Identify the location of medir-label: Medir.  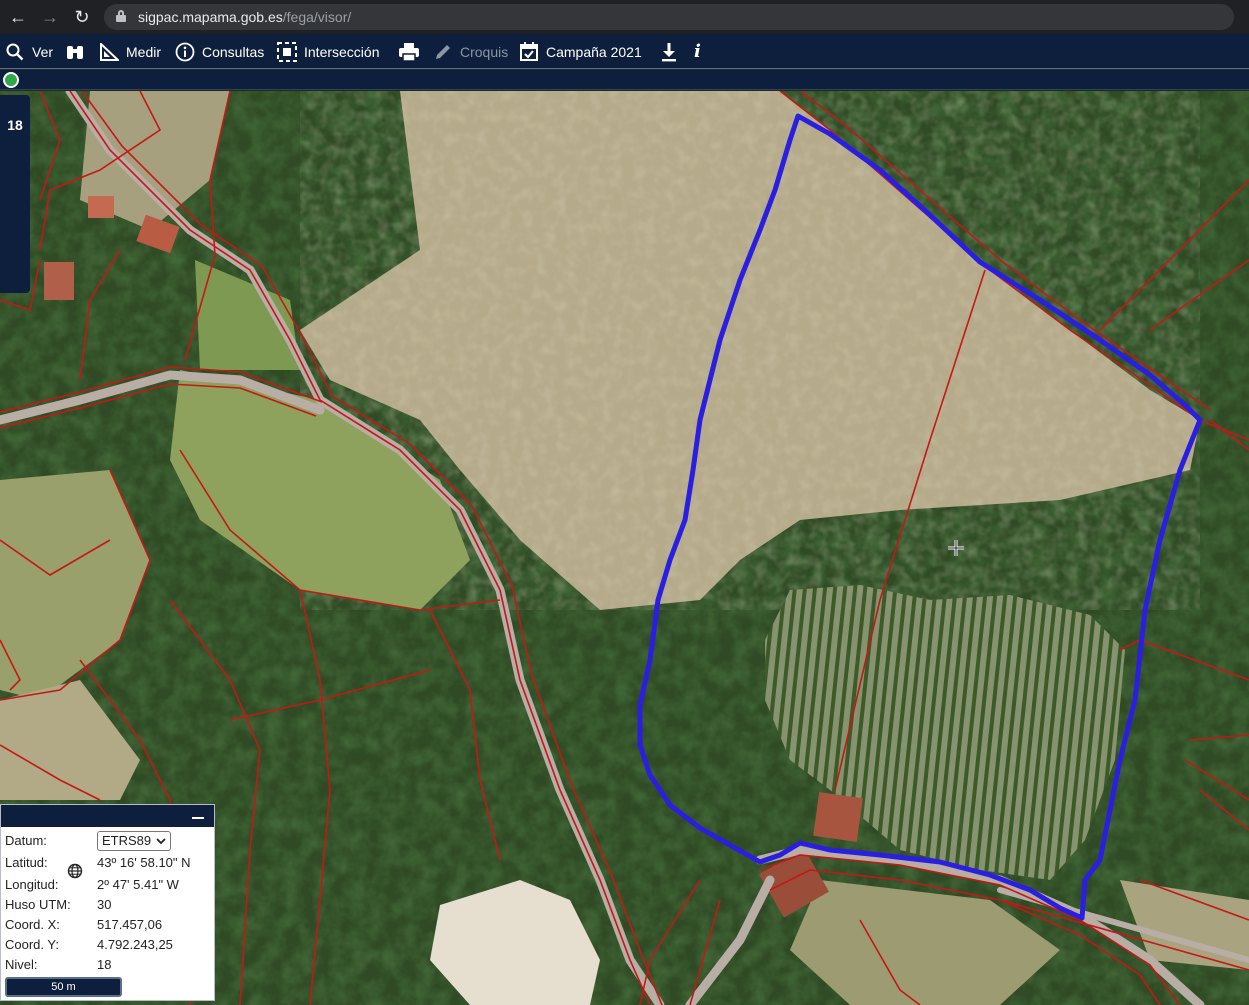
(144, 51).